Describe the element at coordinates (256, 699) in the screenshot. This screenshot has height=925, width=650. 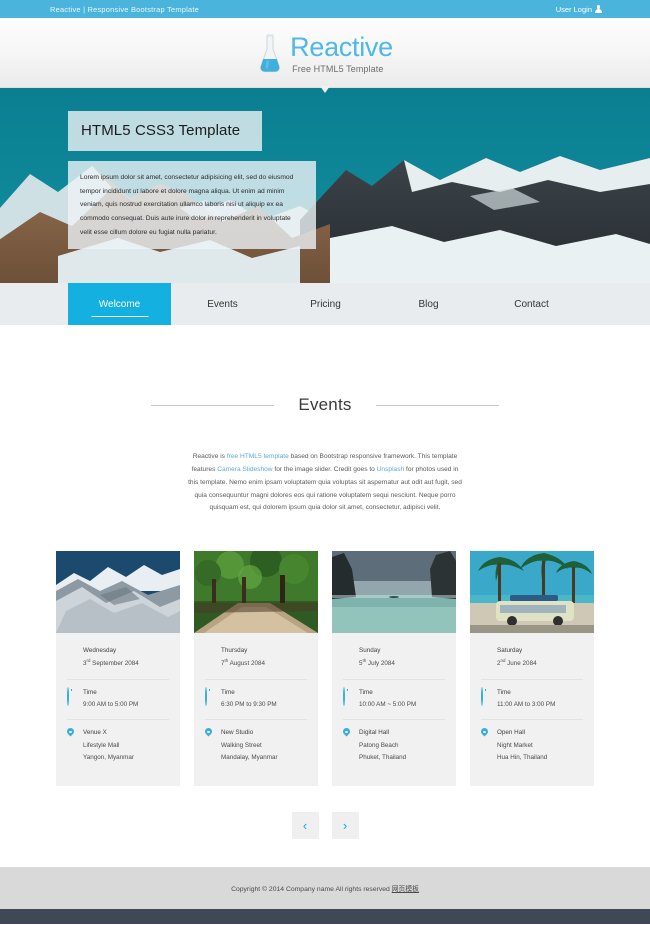
I see `event-time-row: Time 6:30 PM to 9:30 PM` at that location.